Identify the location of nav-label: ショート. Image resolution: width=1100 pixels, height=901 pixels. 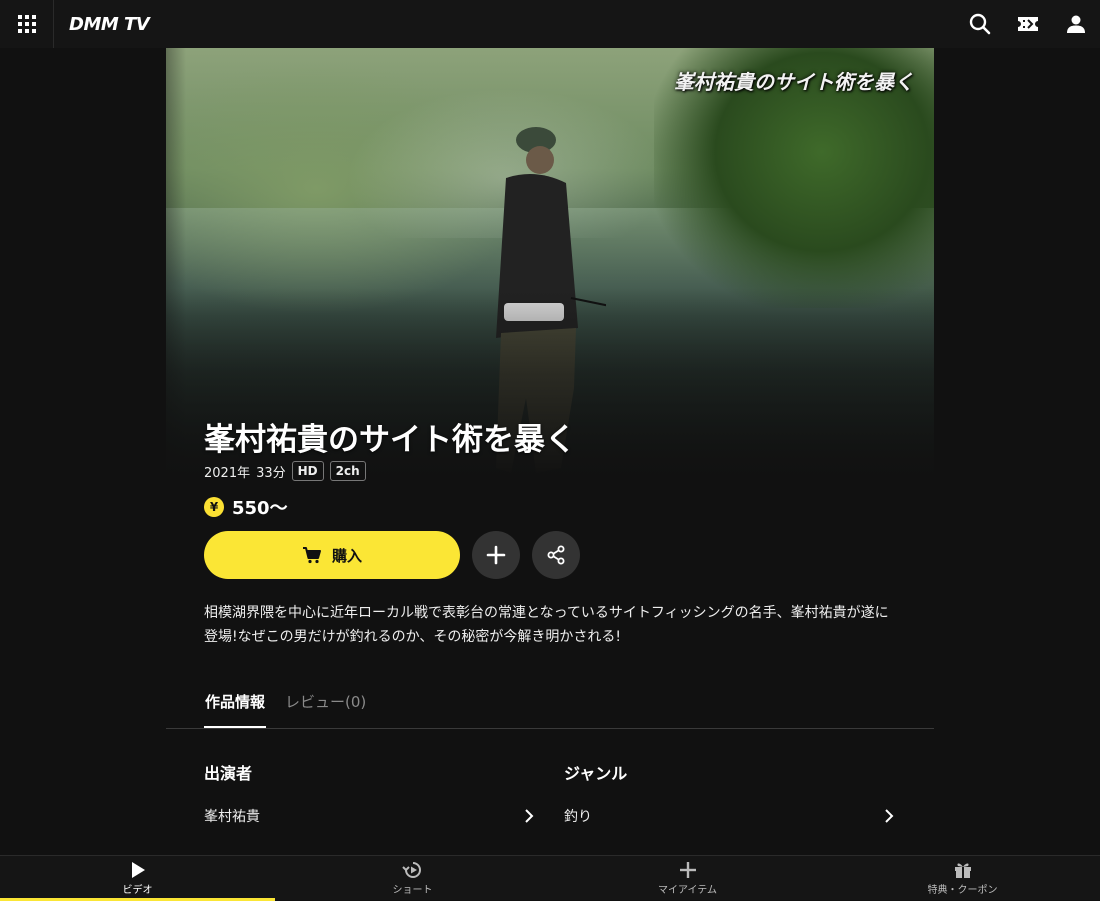
(412, 890).